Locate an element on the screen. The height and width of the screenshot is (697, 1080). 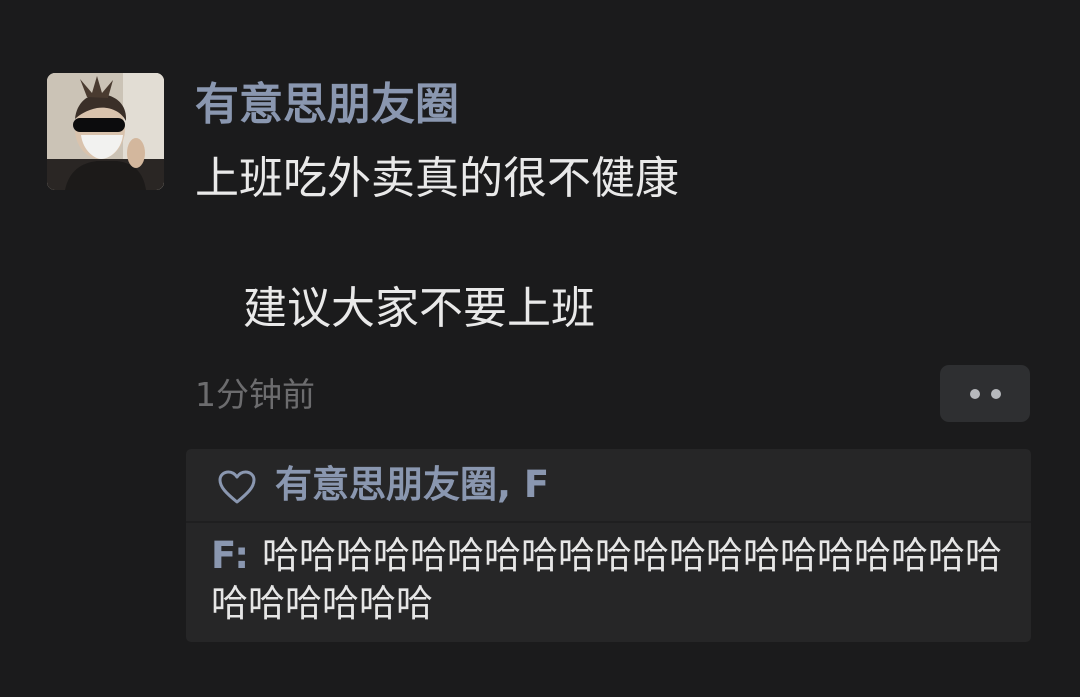
heart-outline-icon is located at coordinates (237, 487).